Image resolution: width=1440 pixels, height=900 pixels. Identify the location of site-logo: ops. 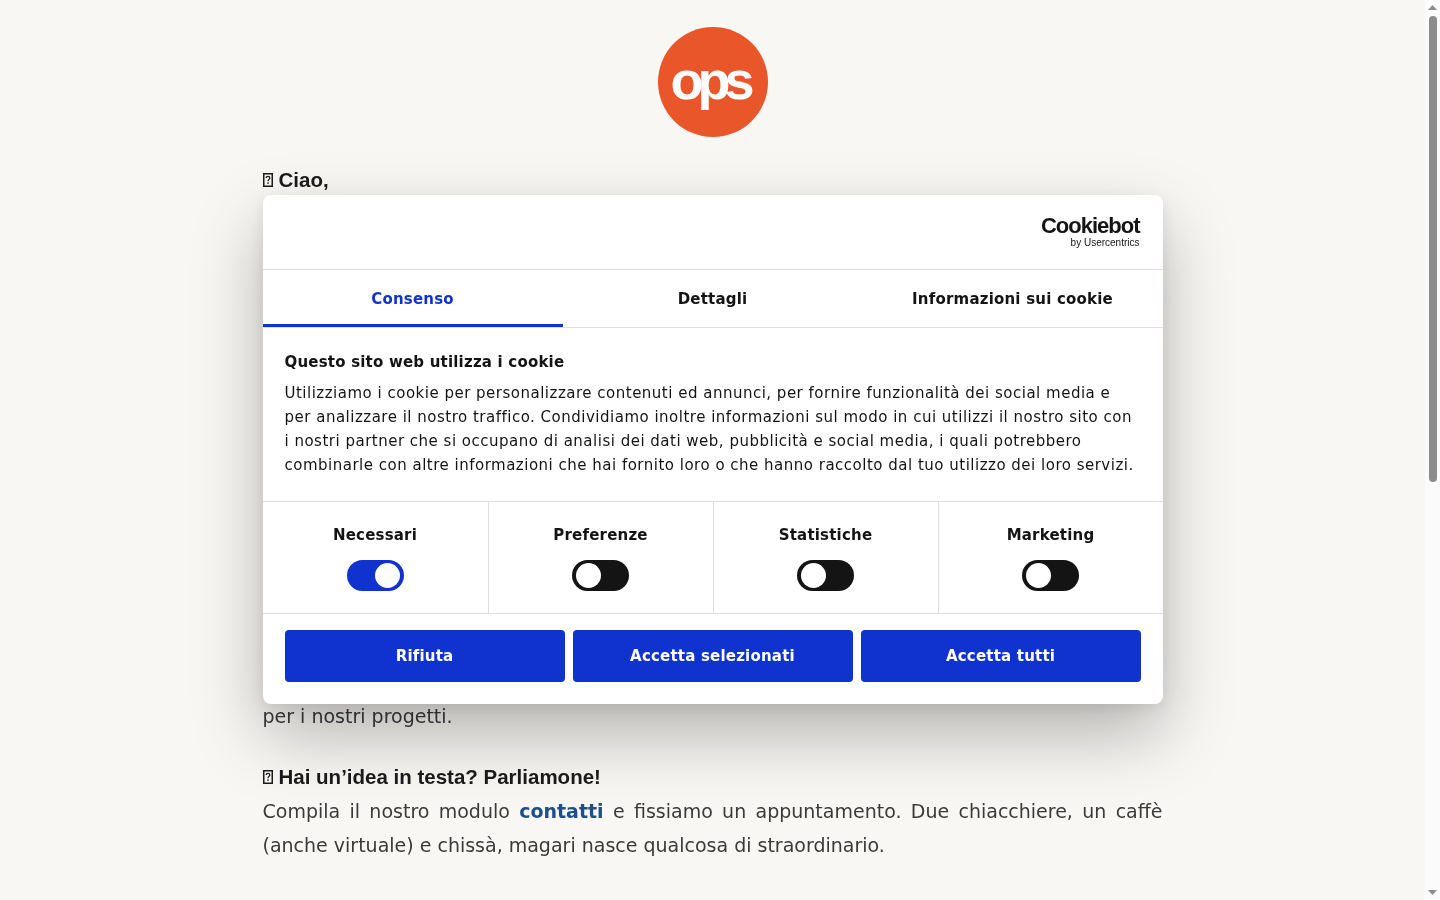
(712, 82).